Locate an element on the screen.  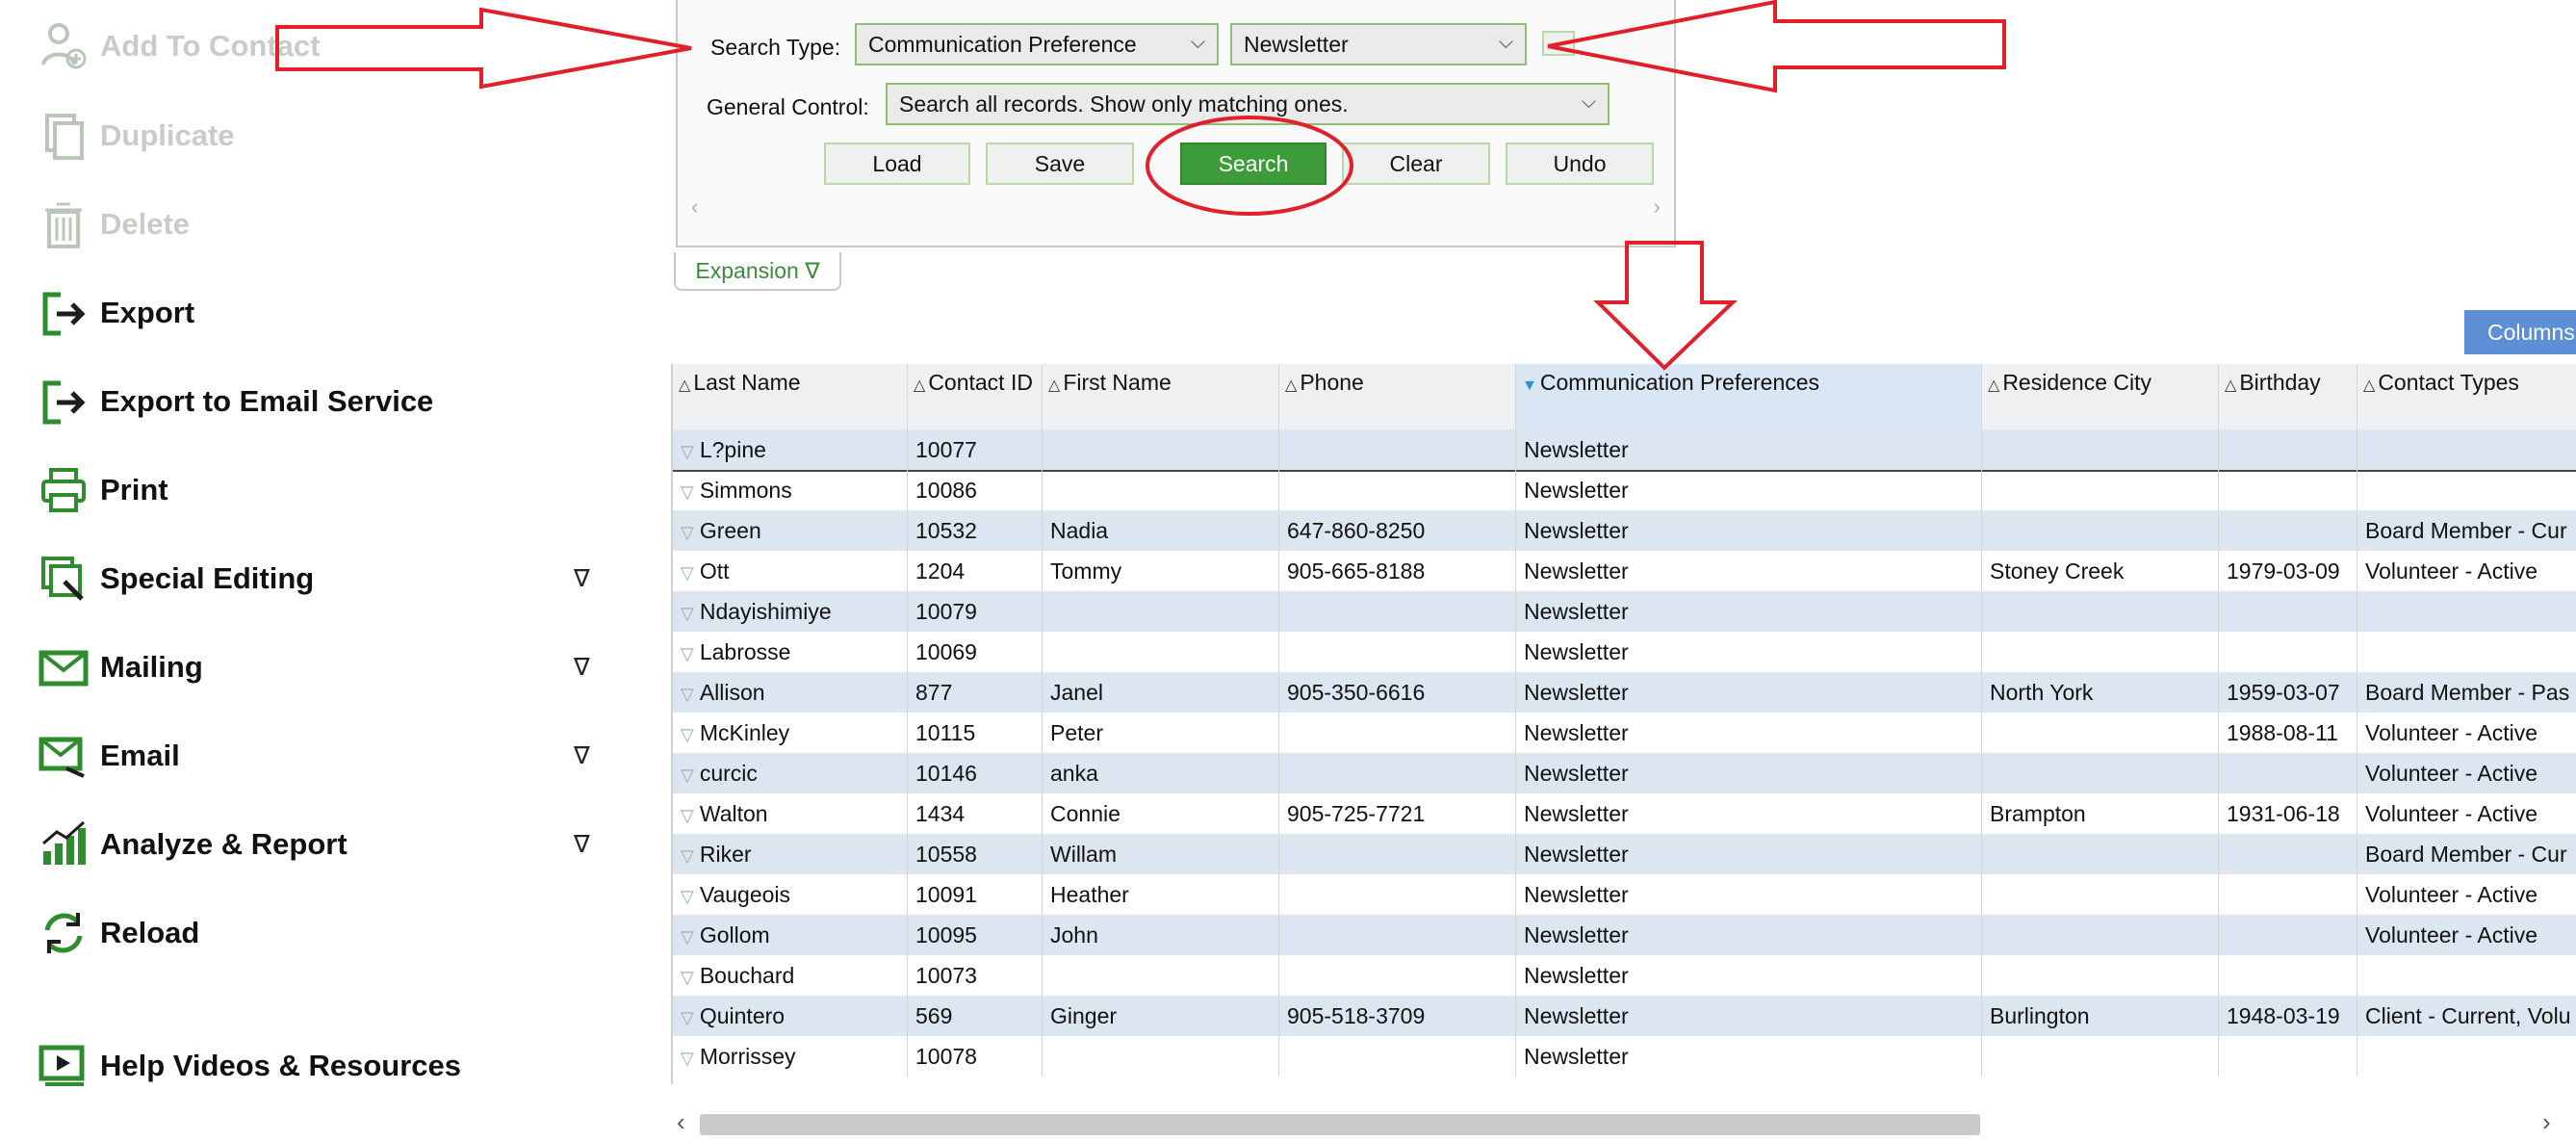
search-value-select: Newsletter ⌵ is located at coordinates (1378, 44).